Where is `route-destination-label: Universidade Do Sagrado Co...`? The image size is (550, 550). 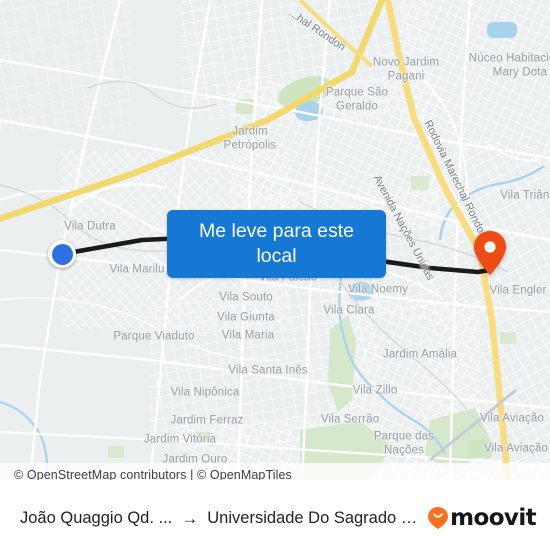
route-destination-label: Universidade Do Sagrado Co... is located at coordinates (317, 517).